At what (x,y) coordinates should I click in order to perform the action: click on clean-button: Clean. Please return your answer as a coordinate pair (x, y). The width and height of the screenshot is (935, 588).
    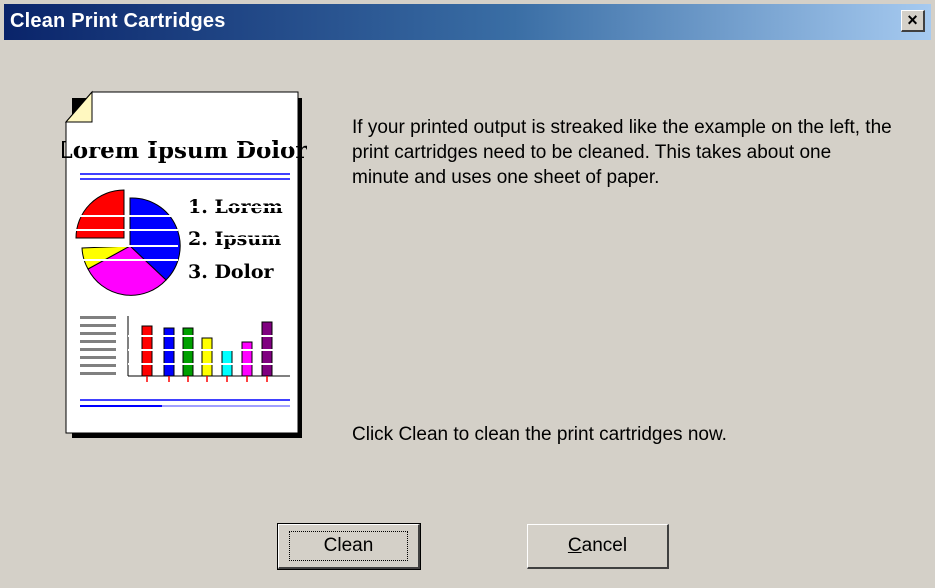
    Looking at the image, I should click on (349, 546).